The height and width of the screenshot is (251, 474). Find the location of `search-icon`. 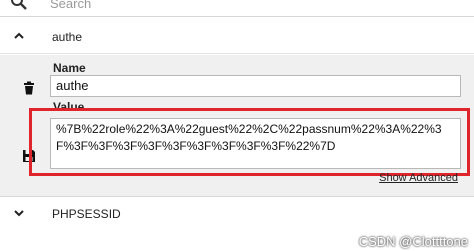

search-icon is located at coordinates (19, 5).